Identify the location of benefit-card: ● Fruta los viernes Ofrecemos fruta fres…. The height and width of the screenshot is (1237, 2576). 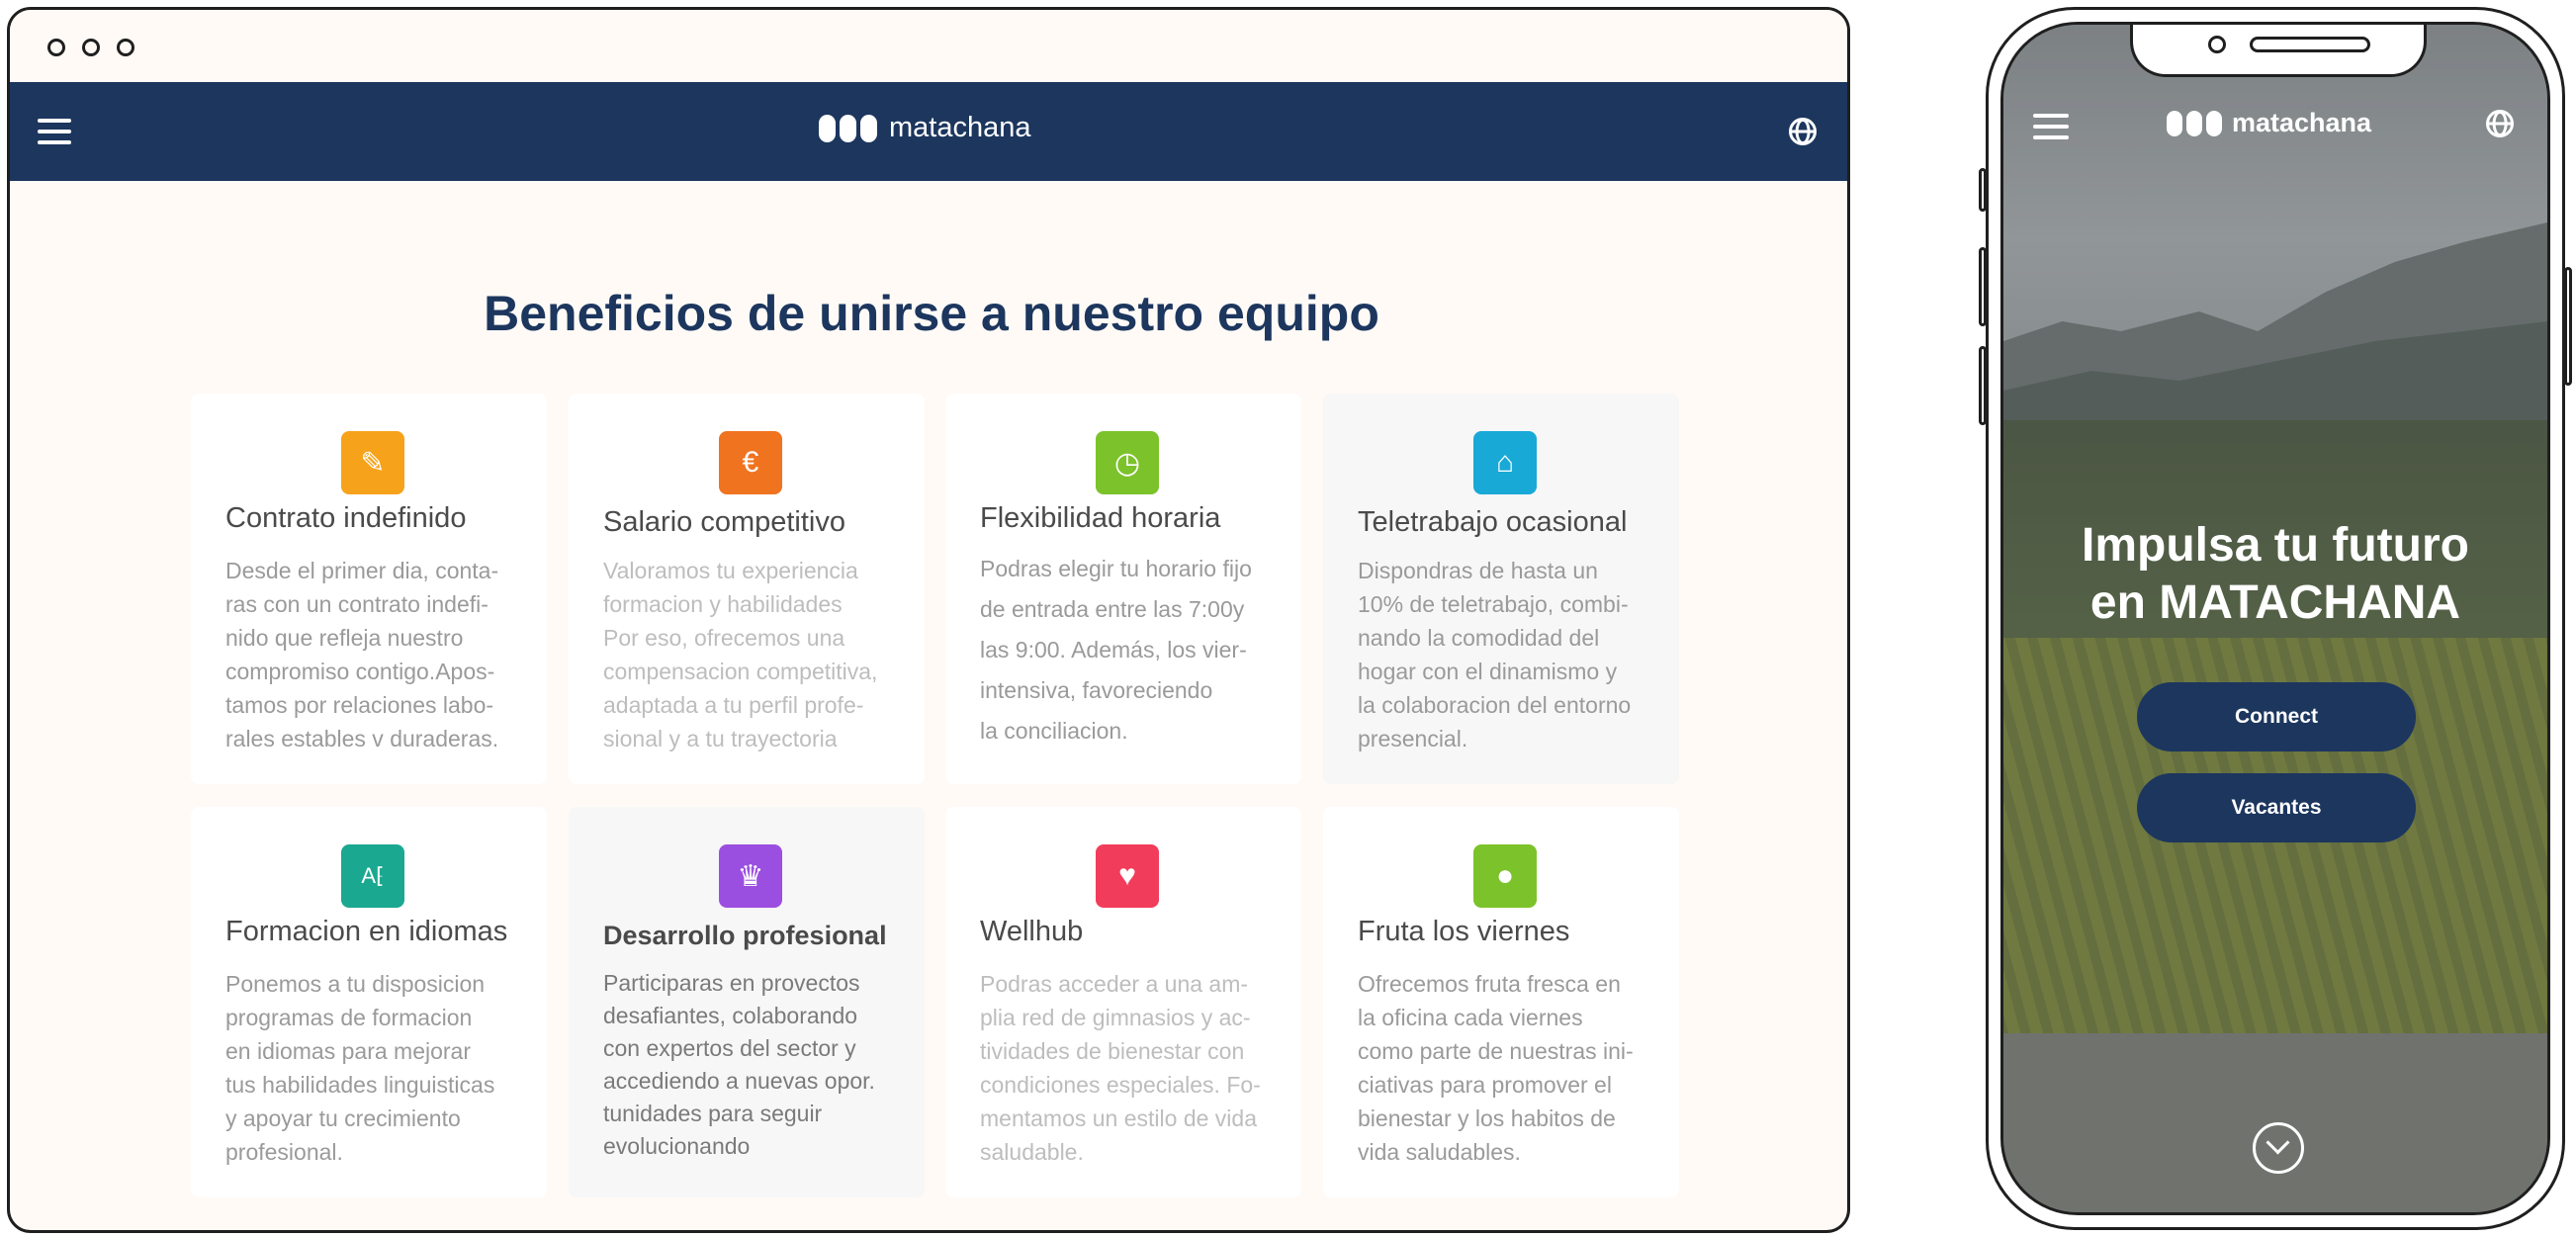
(1501, 1002).